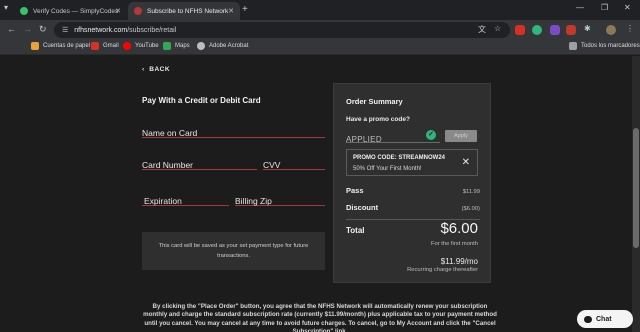  Describe the element at coordinates (167, 46) in the screenshot. I see `maps-icon` at that location.